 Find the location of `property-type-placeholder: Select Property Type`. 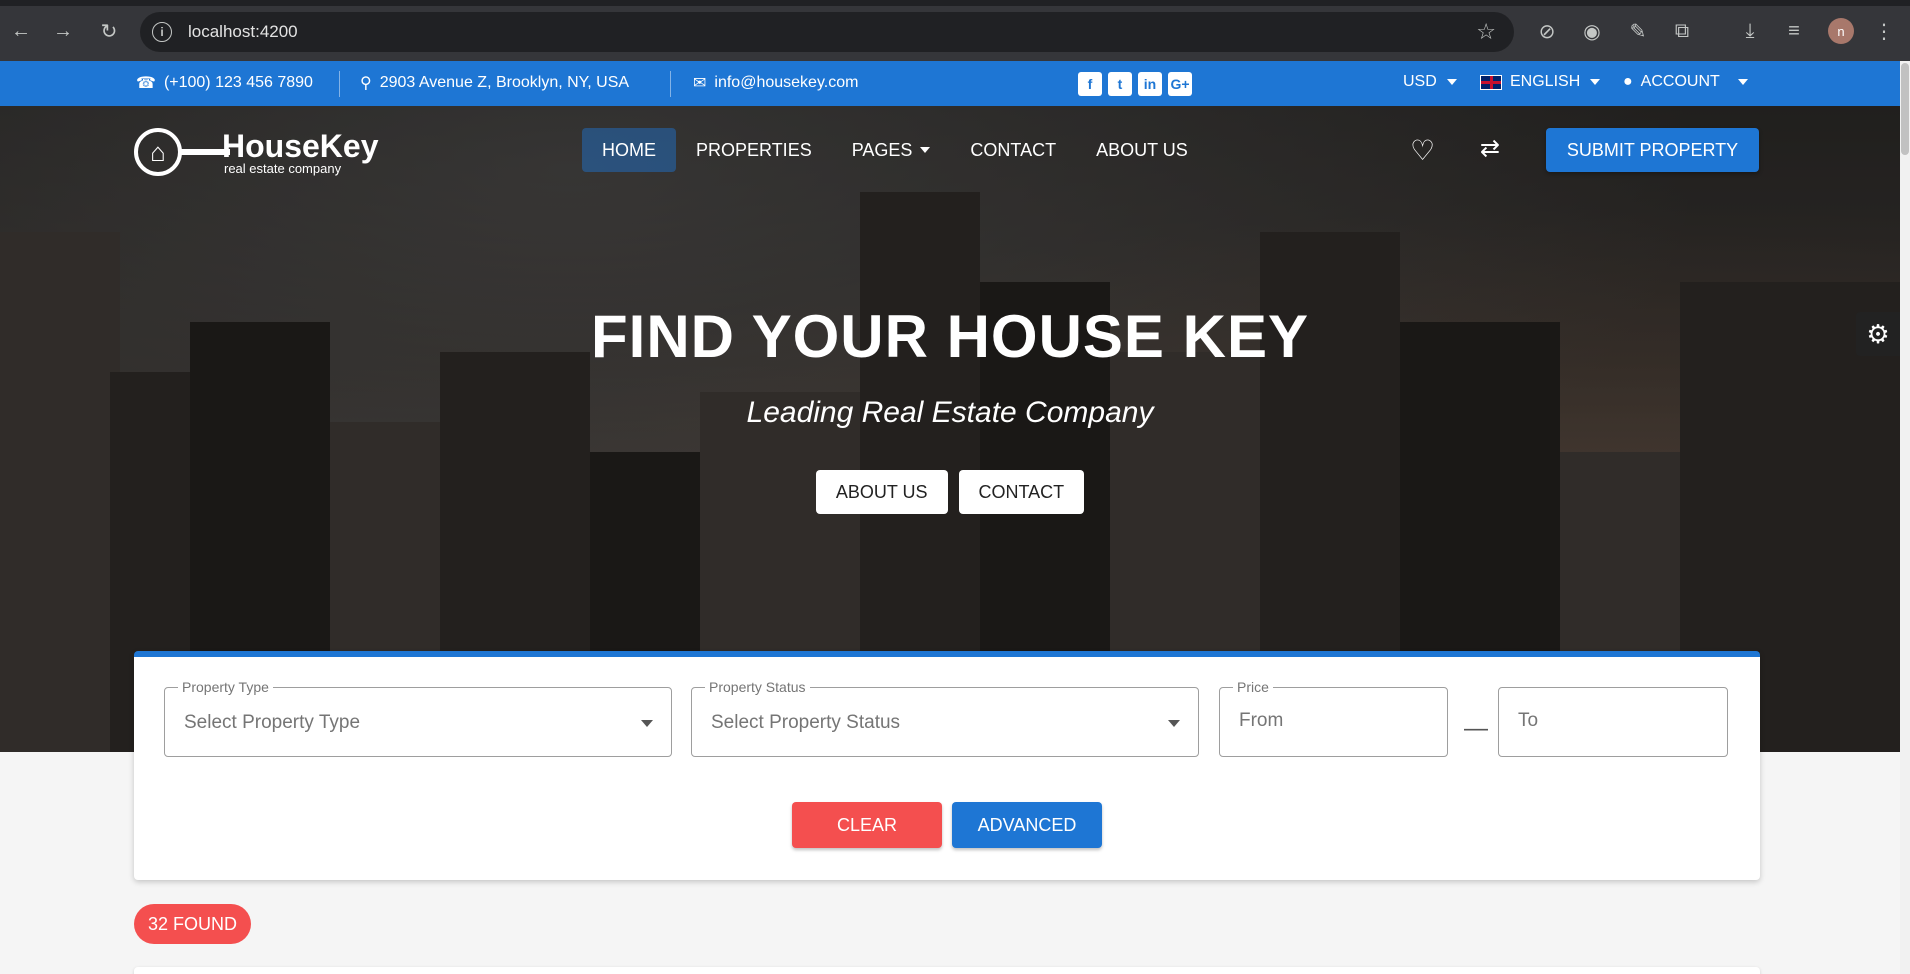

property-type-placeholder: Select Property Type is located at coordinates (272, 722).